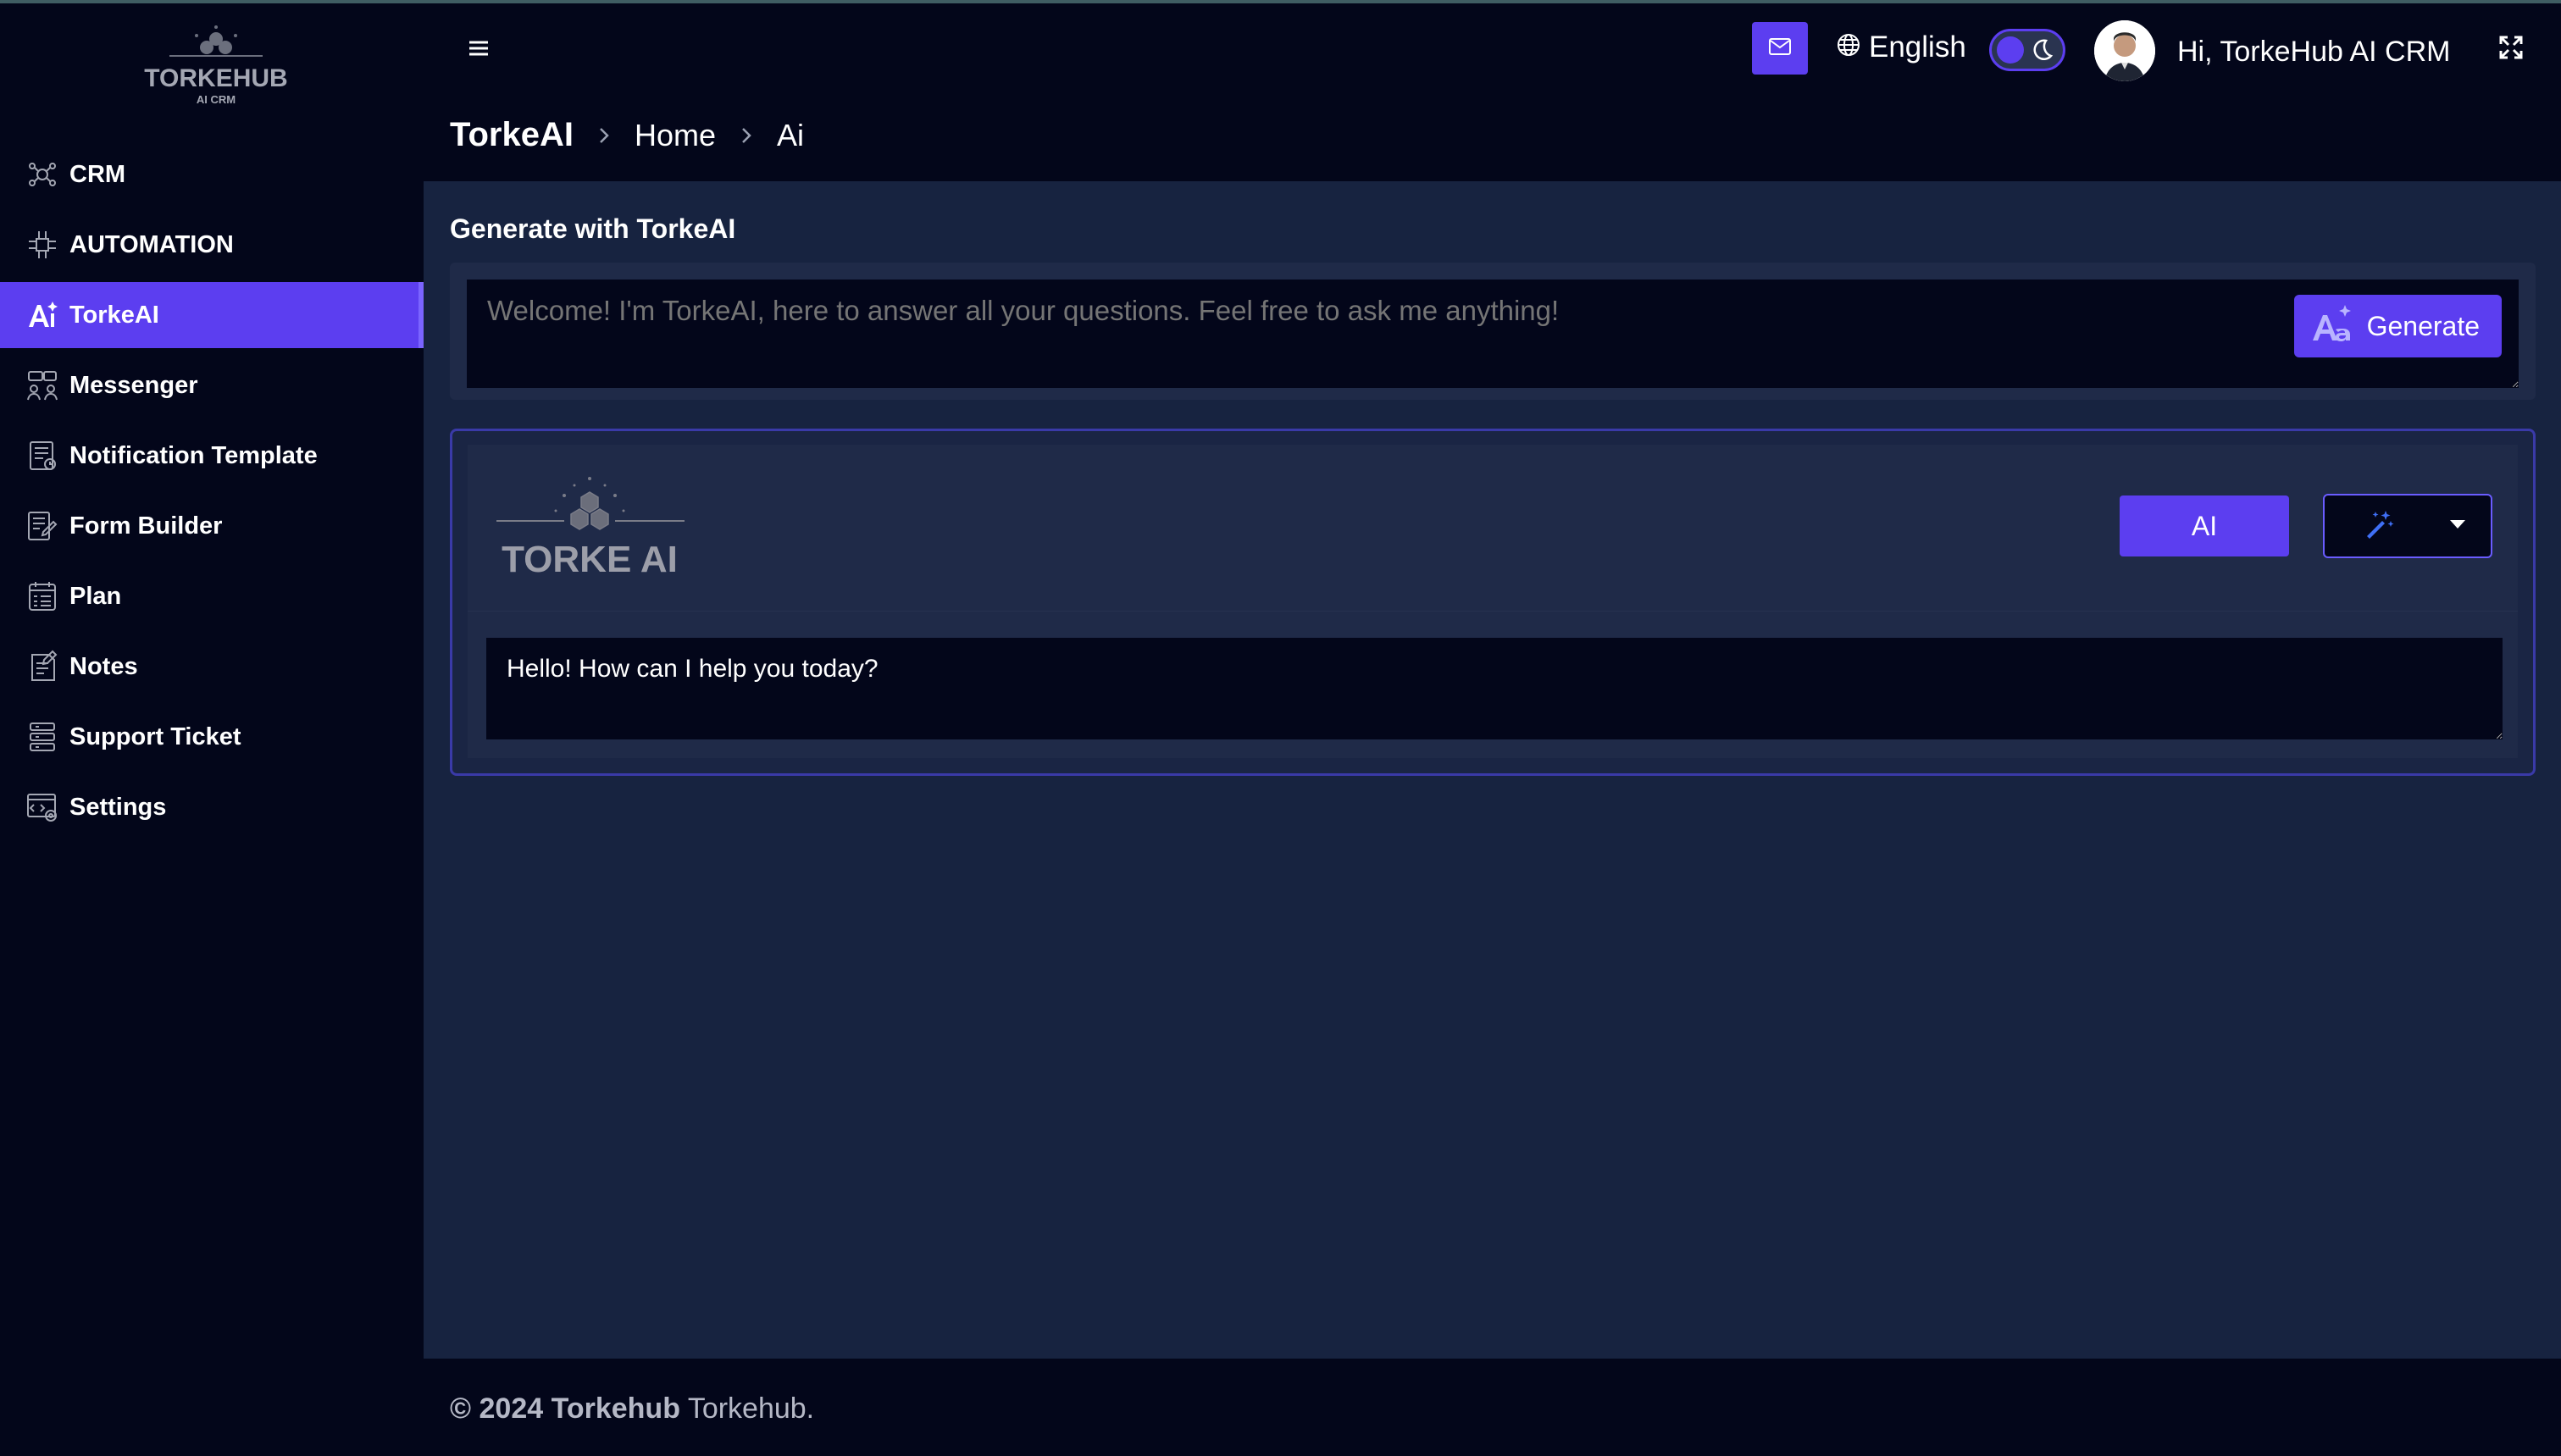 Image resolution: width=2561 pixels, height=1456 pixels. What do you see at coordinates (1494, 688) in the screenshot?
I see `ai-response-box: Hello! How can I help you today?` at bounding box center [1494, 688].